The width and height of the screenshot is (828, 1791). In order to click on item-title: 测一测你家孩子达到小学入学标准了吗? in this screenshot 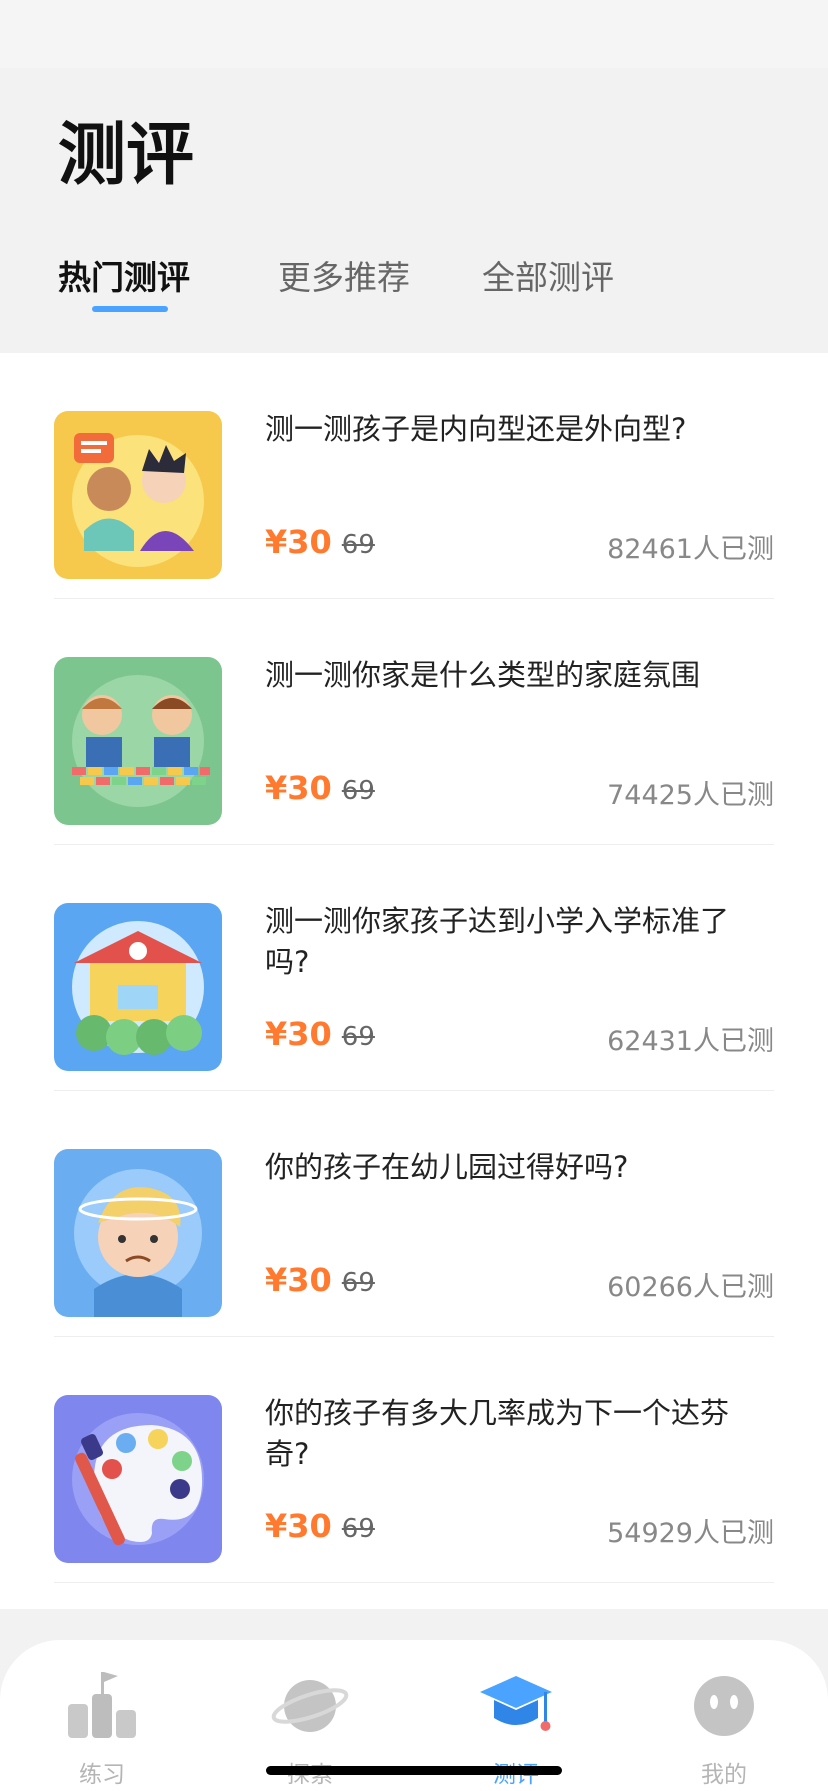, I will do `click(497, 941)`.